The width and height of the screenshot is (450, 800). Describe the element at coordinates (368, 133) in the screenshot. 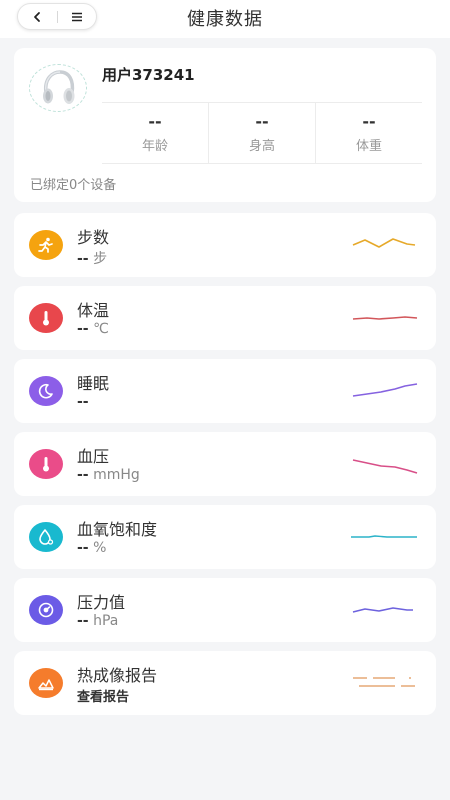

I see `stat-weight: -- 体重` at that location.